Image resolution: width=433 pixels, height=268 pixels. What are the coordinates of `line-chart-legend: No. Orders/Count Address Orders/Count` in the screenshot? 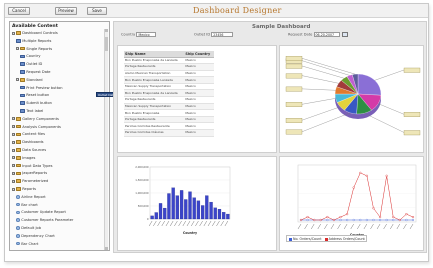 It's located at (326, 238).